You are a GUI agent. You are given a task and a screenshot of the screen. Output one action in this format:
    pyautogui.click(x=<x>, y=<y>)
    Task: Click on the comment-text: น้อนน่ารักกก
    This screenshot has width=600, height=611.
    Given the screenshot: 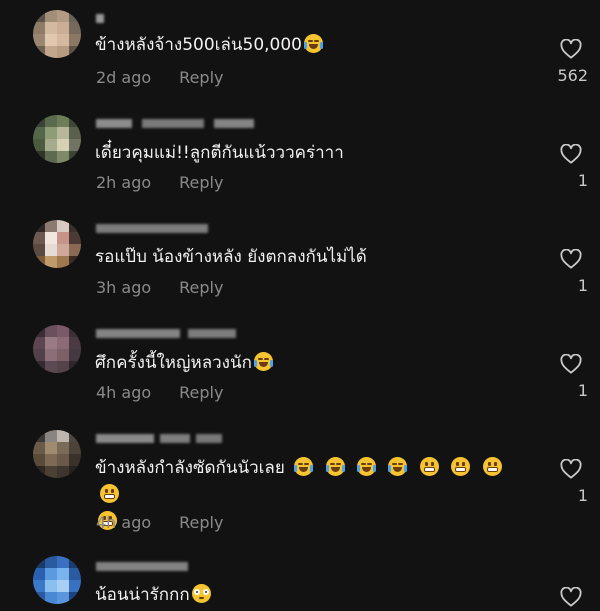 What is the action you would take?
    pyautogui.click(x=154, y=595)
    